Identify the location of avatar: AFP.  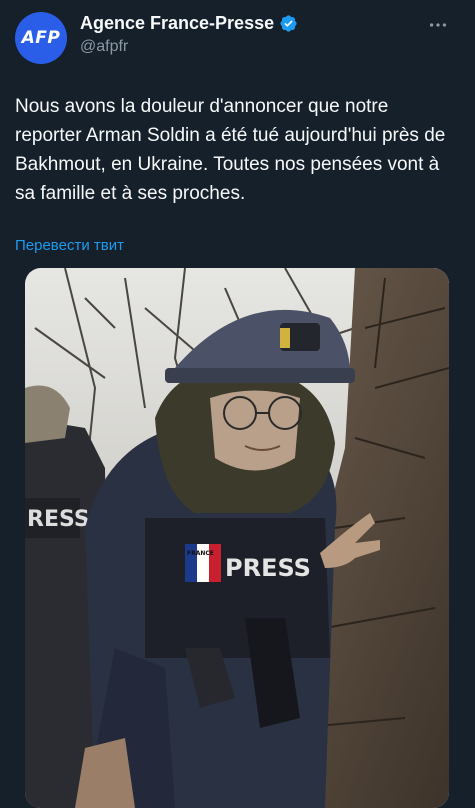
(41, 38).